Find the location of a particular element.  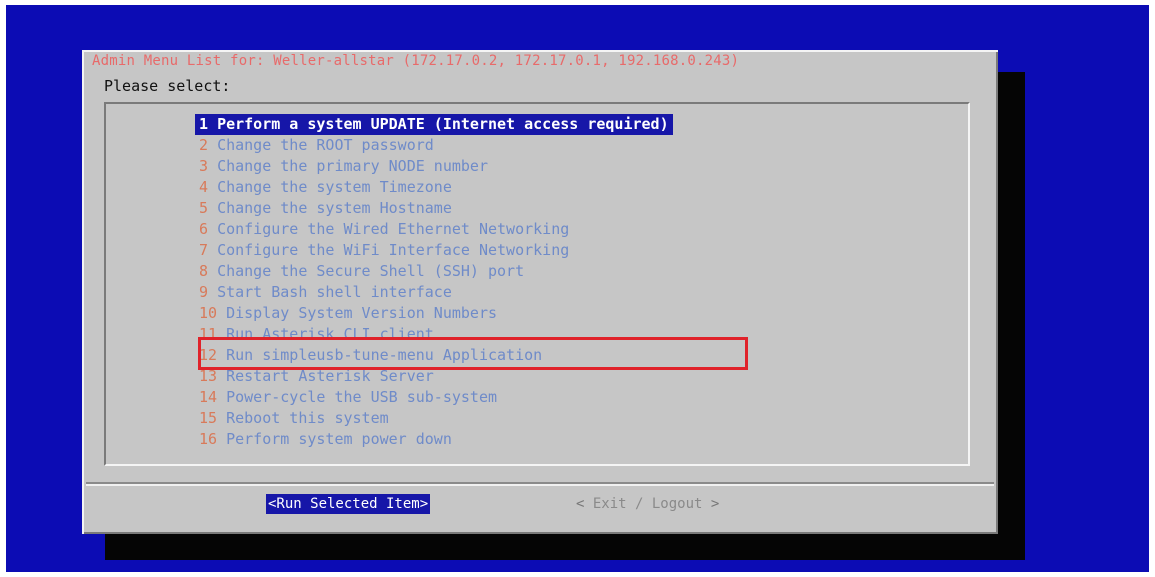

menu-item-bash-shell: 9 Start Bash shell interface is located at coordinates (434, 292).